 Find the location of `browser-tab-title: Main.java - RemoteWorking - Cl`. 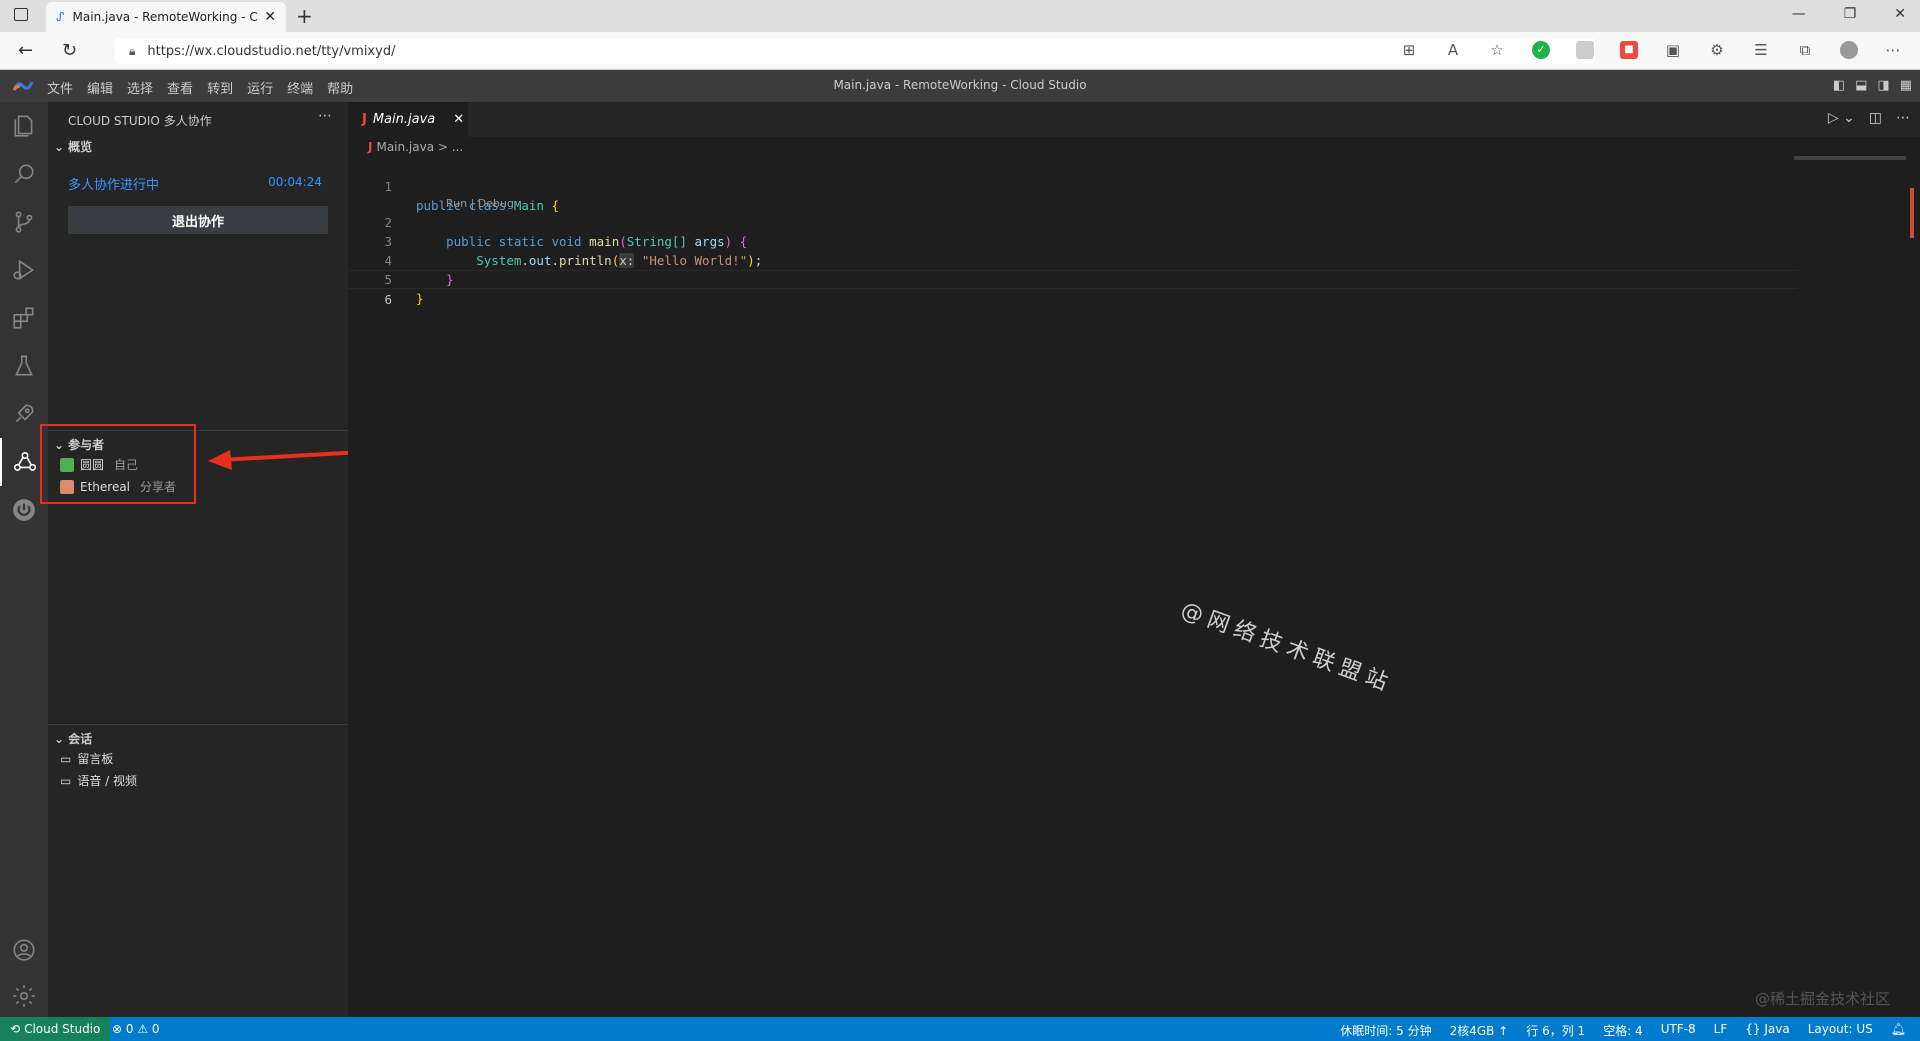

browser-tab-title: Main.java - RemoteWorking - Cl is located at coordinates (165, 17).